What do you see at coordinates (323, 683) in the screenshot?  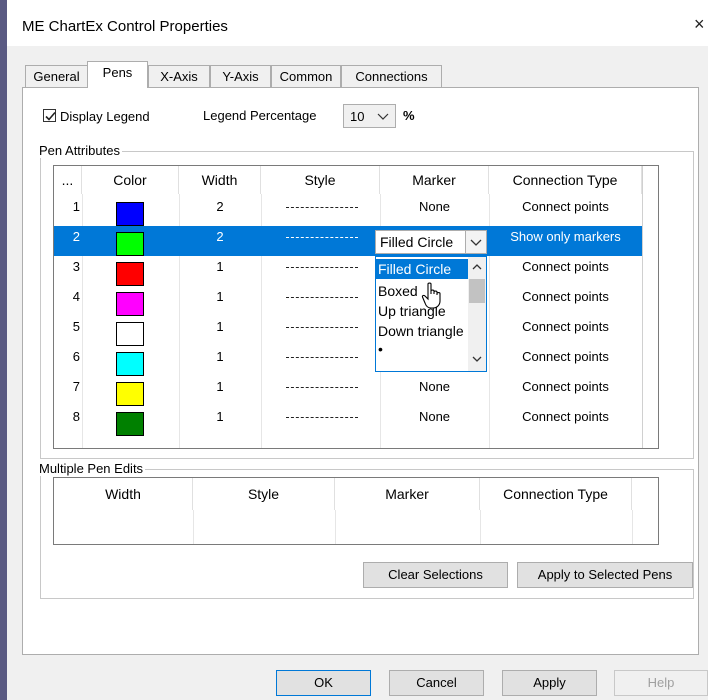 I see `ok-button: OK` at bounding box center [323, 683].